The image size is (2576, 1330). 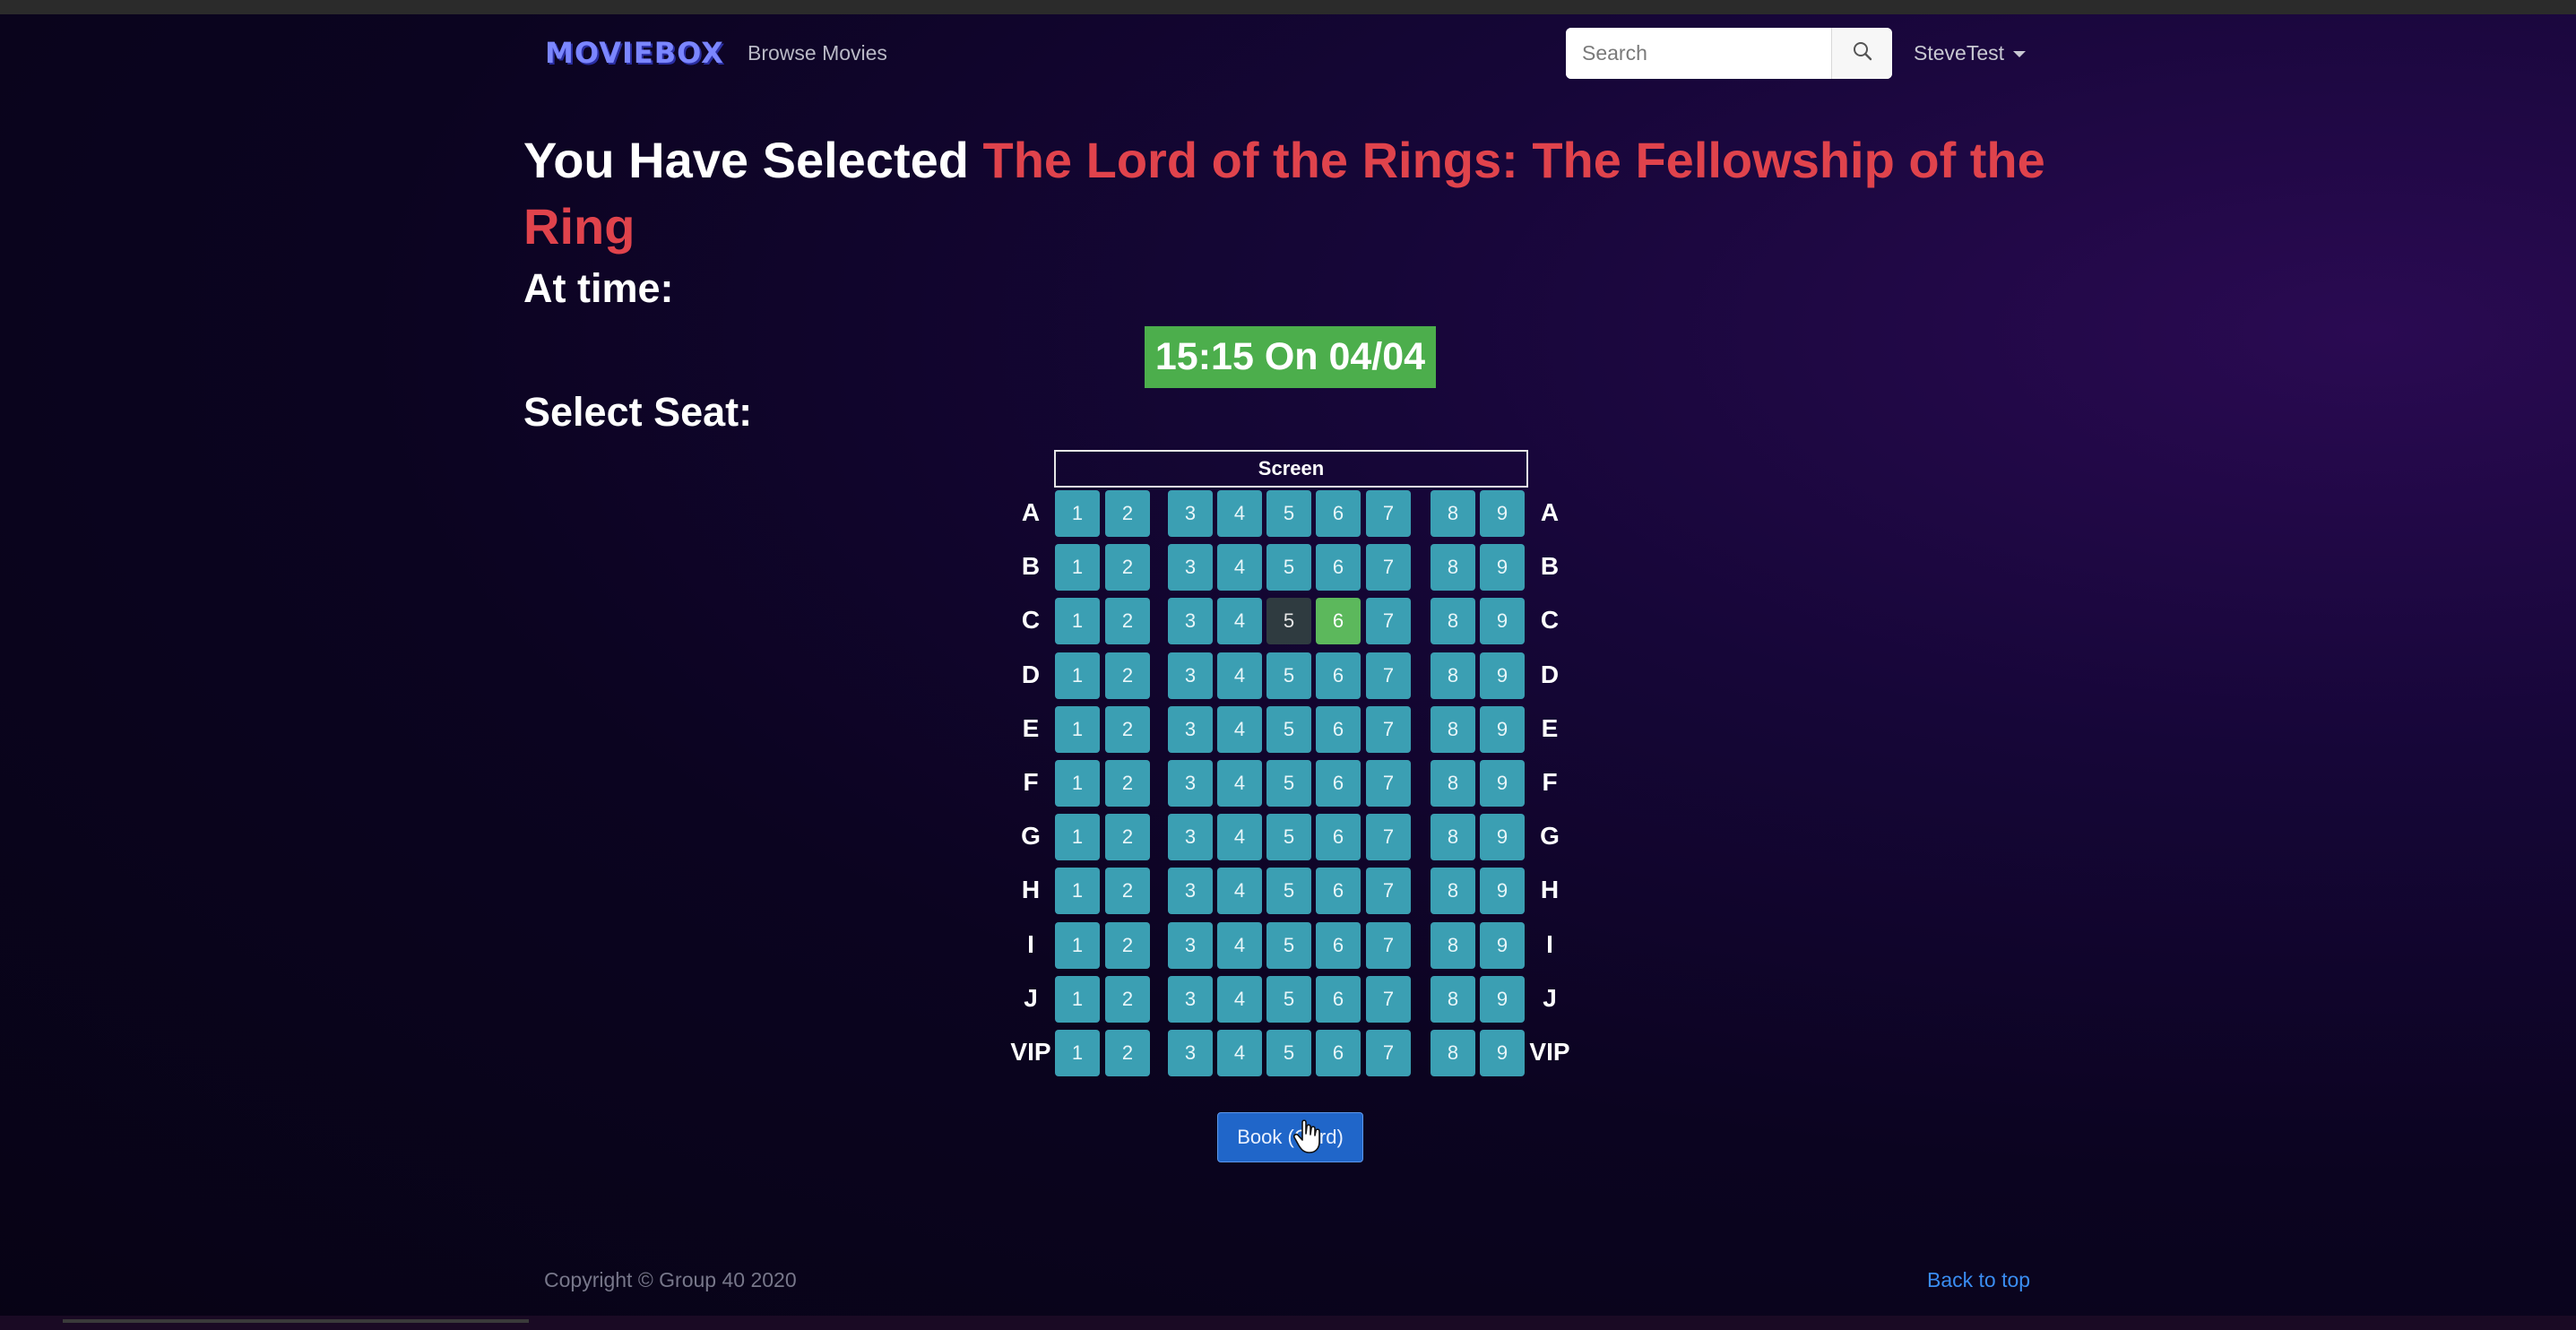 I want to click on seat-j-6: 6, so click(x=1338, y=999).